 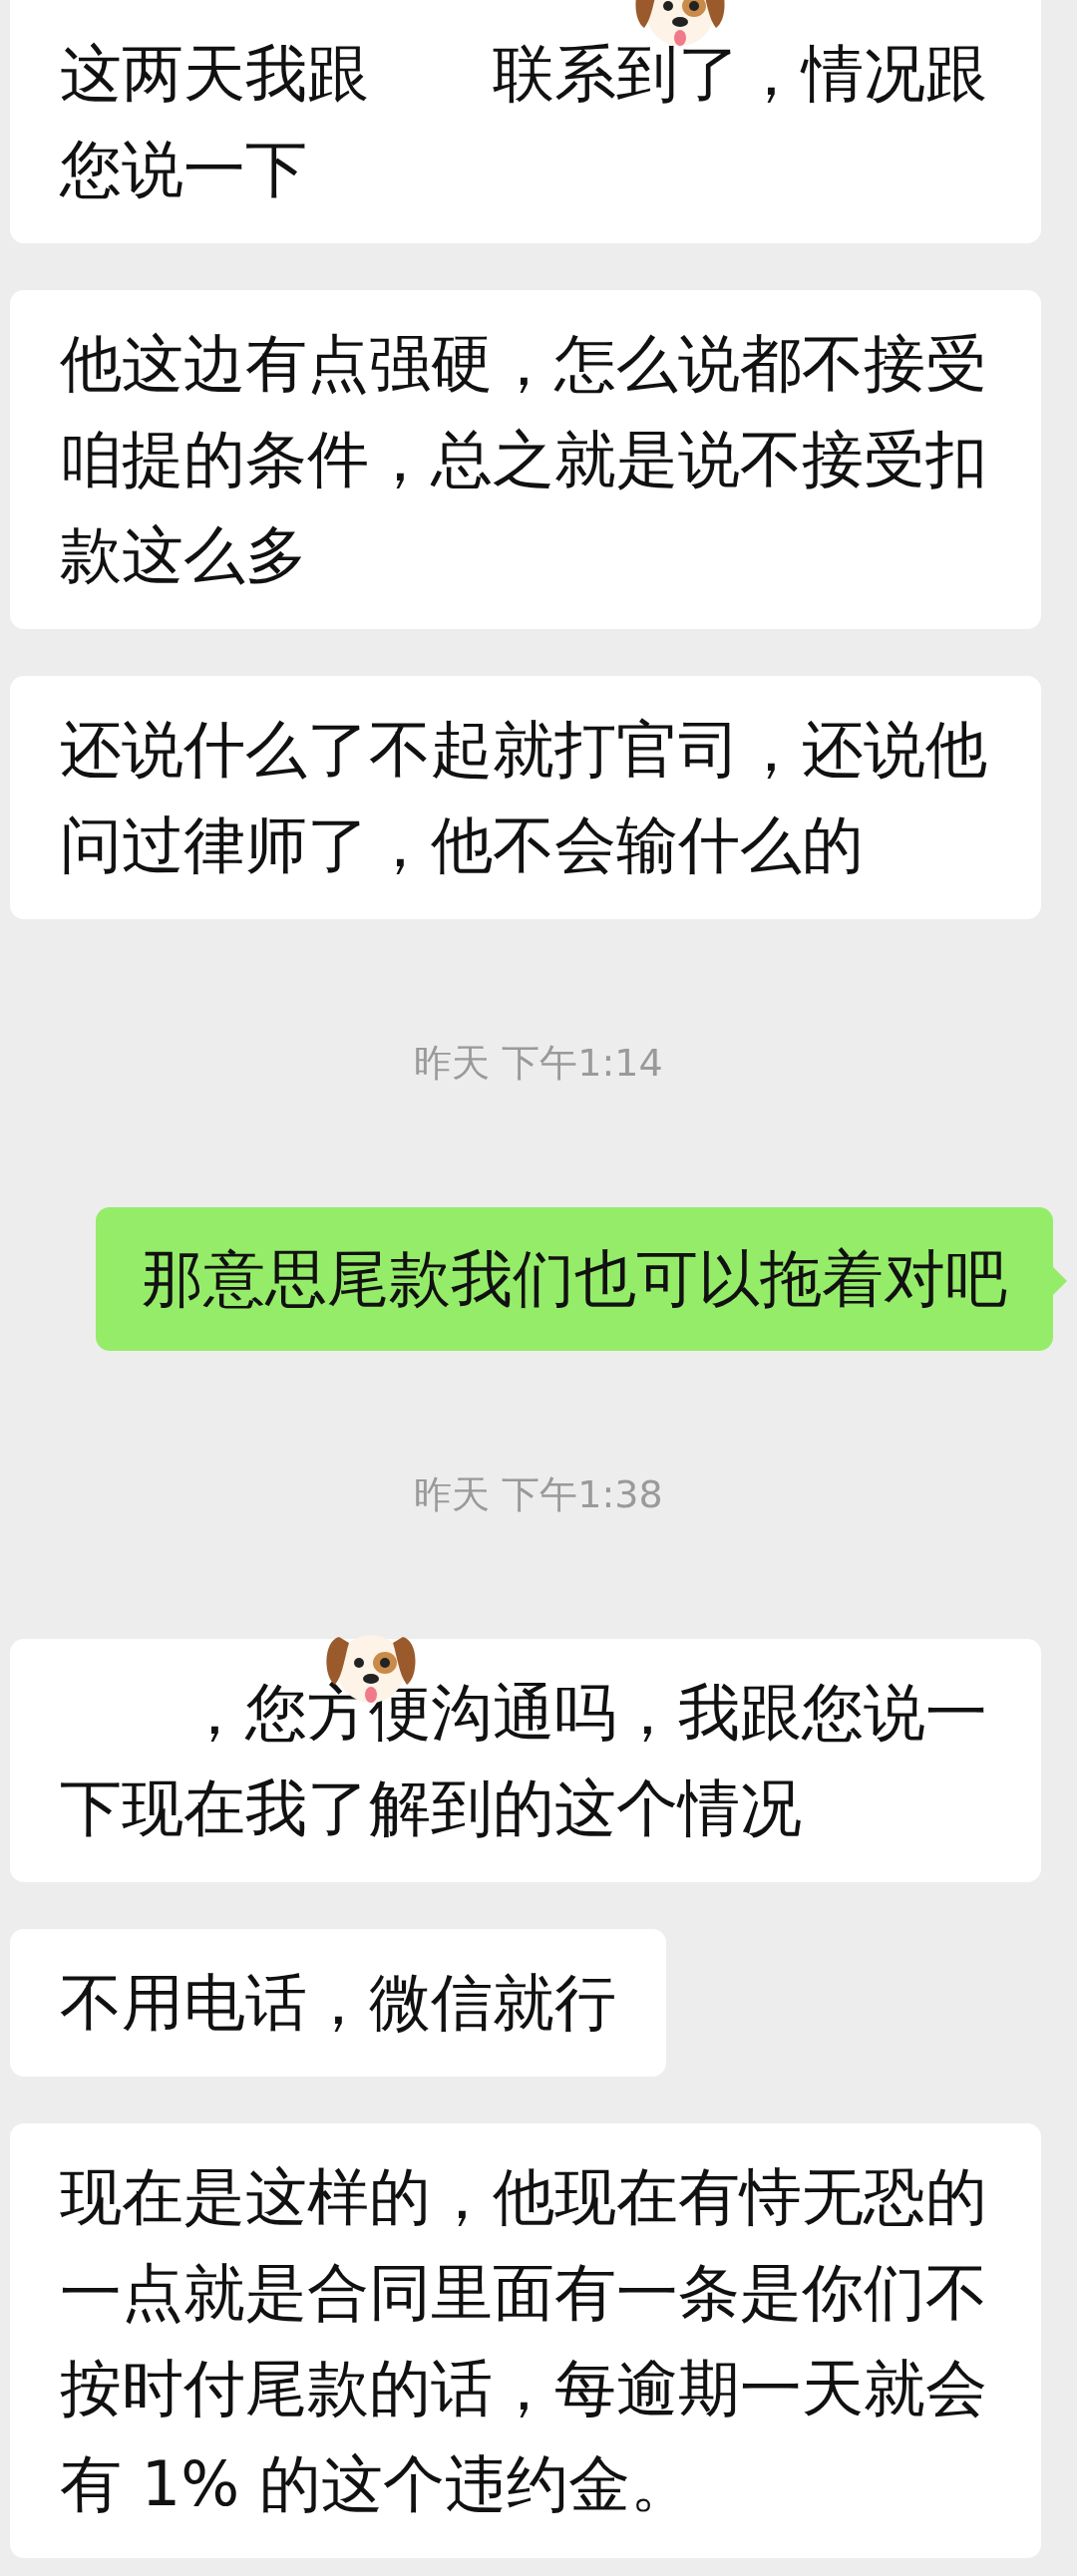 I want to click on received-message-bubble: 他这边有点强硬，怎么说都不接受咱提的条件，总之就是说不接受扣款这么多, so click(x=525, y=459).